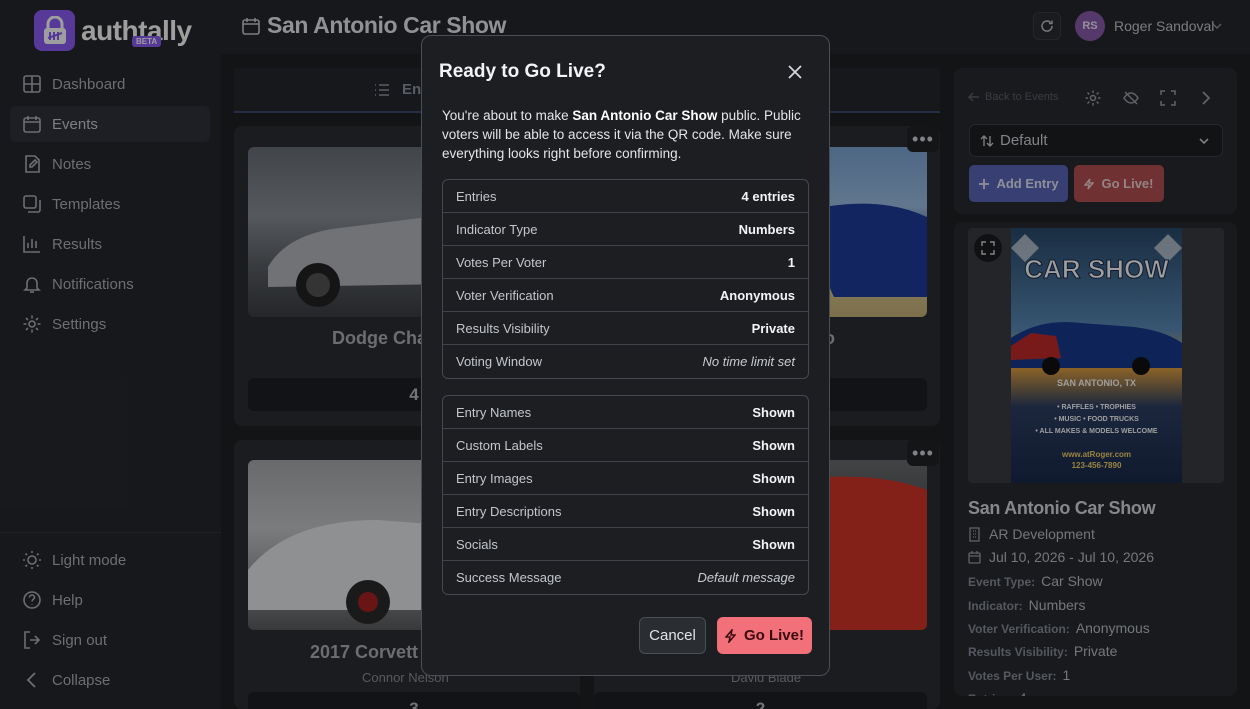 The width and height of the screenshot is (1250, 709). I want to click on table-row: Entry Images Shown, so click(625, 478).